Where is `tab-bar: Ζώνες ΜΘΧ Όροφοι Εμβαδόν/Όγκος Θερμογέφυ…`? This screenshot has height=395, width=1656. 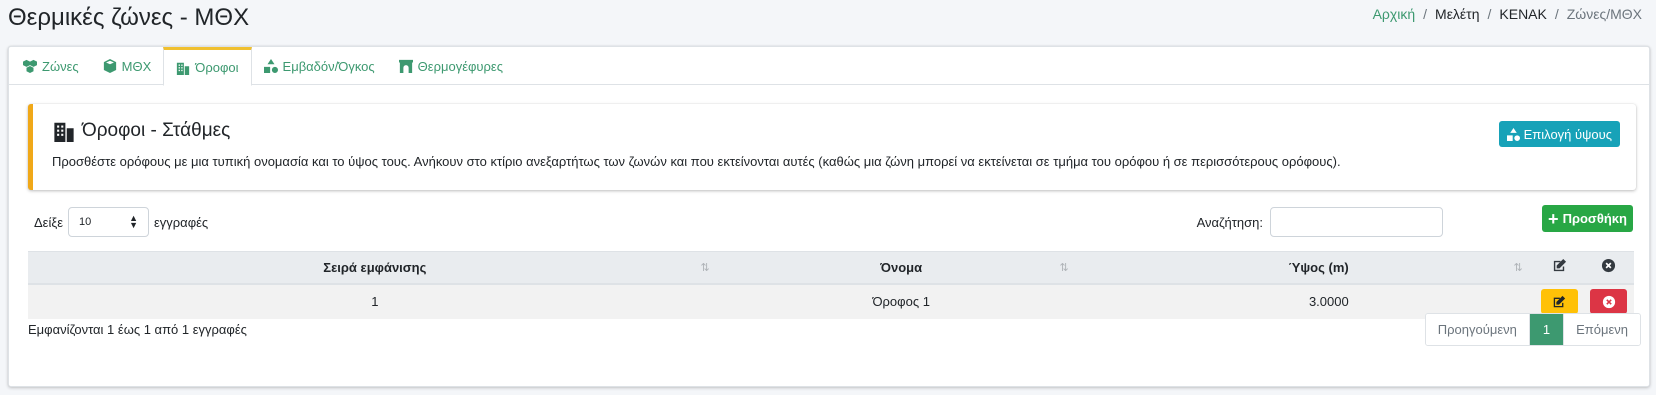
tab-bar: Ζώνες ΜΘΧ Όροφοι Εμβαδόν/Όγκος Θερμογέφυ… is located at coordinates (829, 66).